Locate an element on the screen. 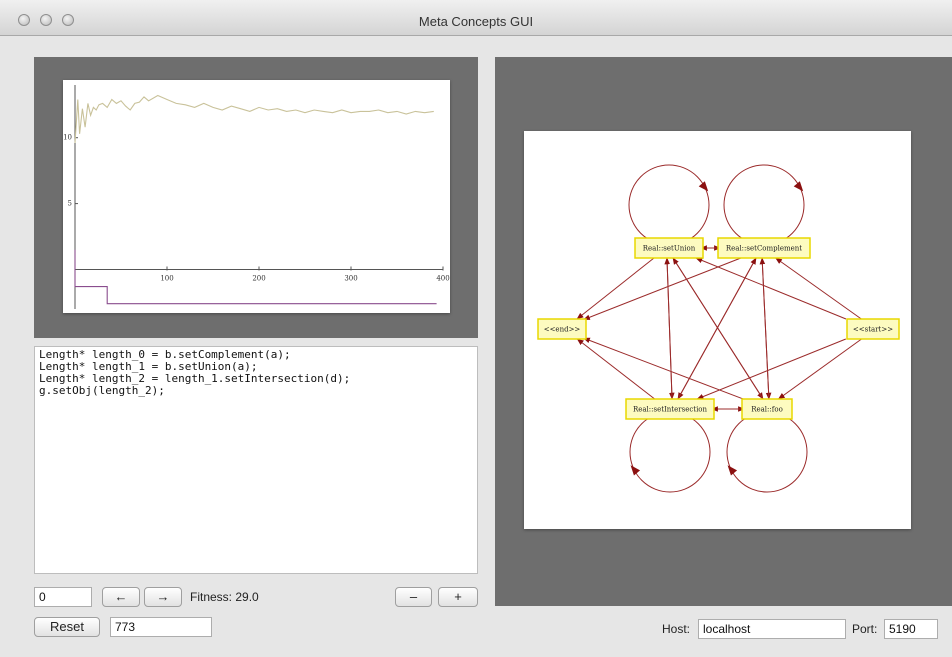  graph-node-label: <<start>> is located at coordinates (873, 330).